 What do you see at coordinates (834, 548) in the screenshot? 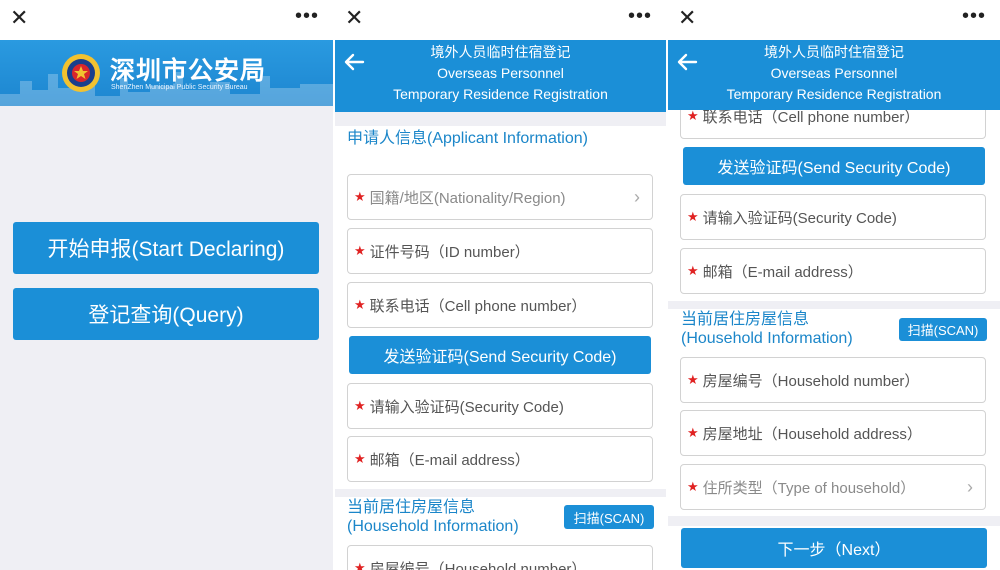
I see `next-button: 下一步（Next）` at bounding box center [834, 548].